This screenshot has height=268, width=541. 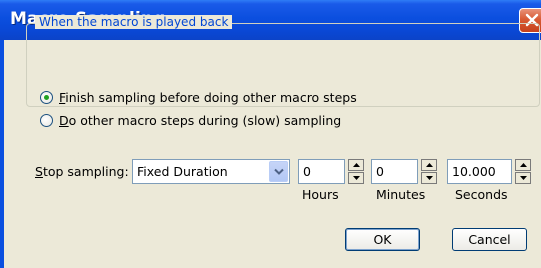 What do you see at coordinates (320, 194) in the screenshot?
I see `hours-label: Hours` at bounding box center [320, 194].